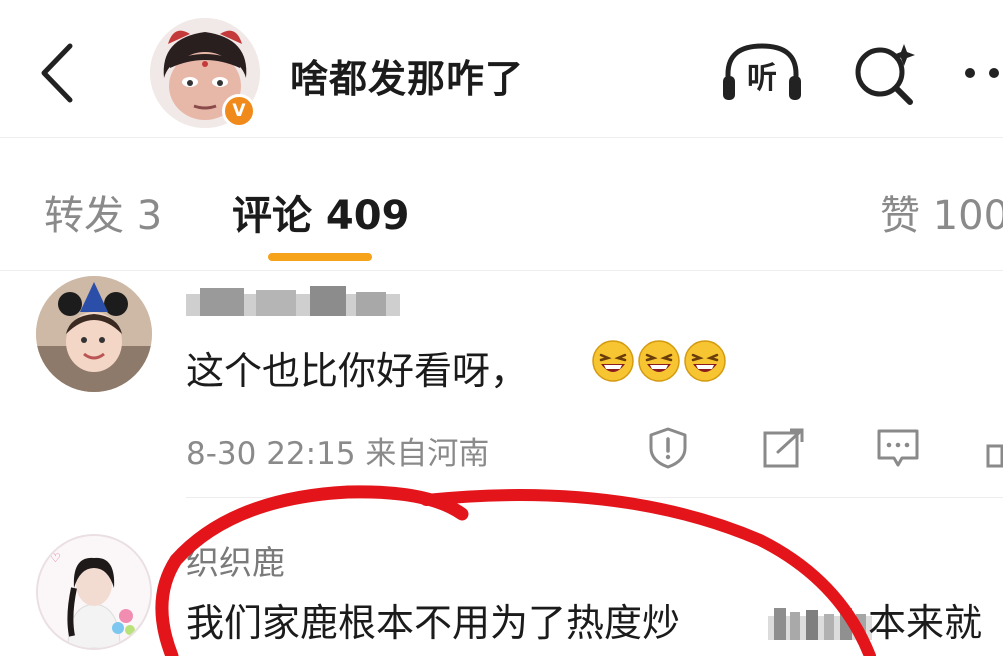 This screenshot has height=656, width=1003. What do you see at coordinates (594, 497) in the screenshot?
I see `comment-divider` at bounding box center [594, 497].